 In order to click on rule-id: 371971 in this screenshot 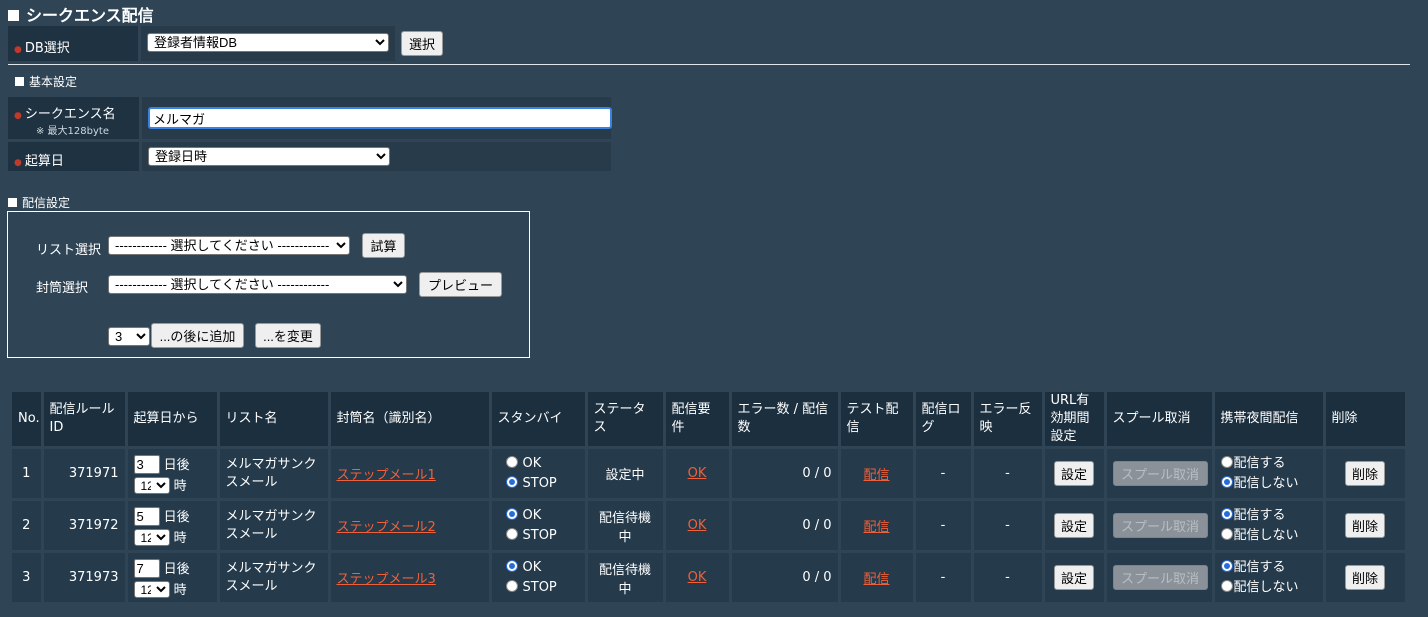, I will do `click(85, 474)`.